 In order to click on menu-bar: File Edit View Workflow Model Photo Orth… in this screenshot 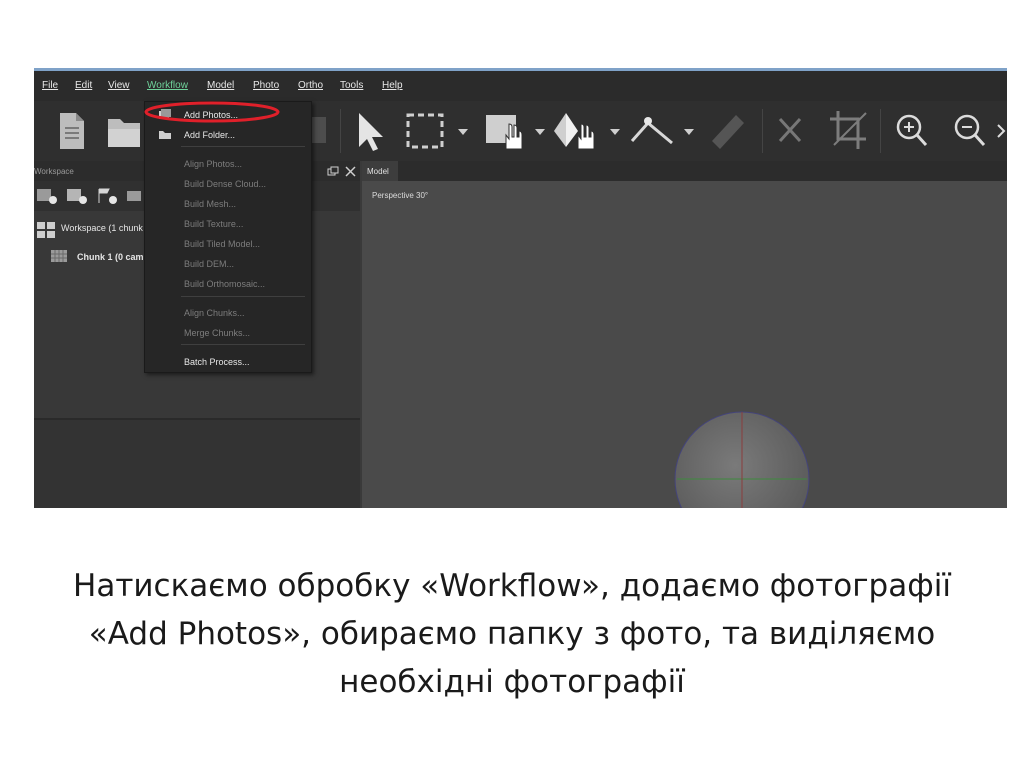, I will do `click(520, 86)`.